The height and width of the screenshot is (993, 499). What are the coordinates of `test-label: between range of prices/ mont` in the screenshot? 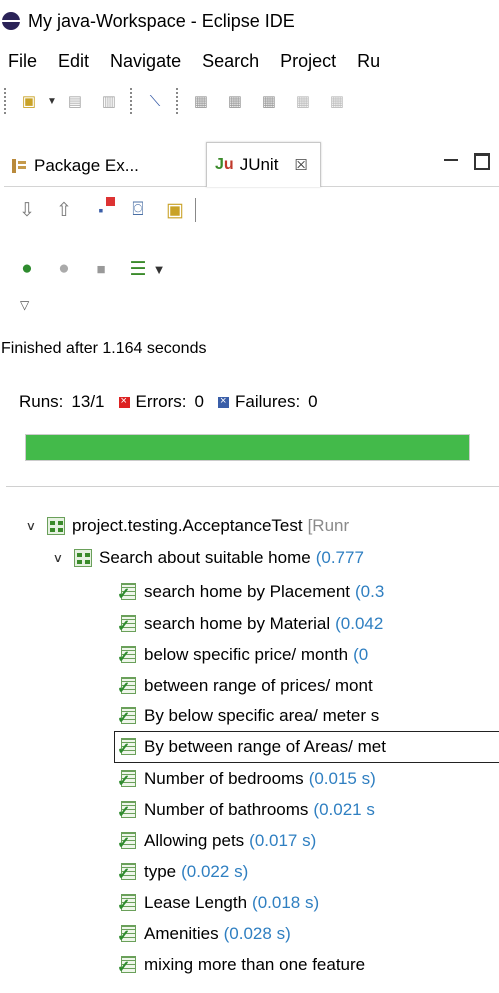 It's located at (258, 685).